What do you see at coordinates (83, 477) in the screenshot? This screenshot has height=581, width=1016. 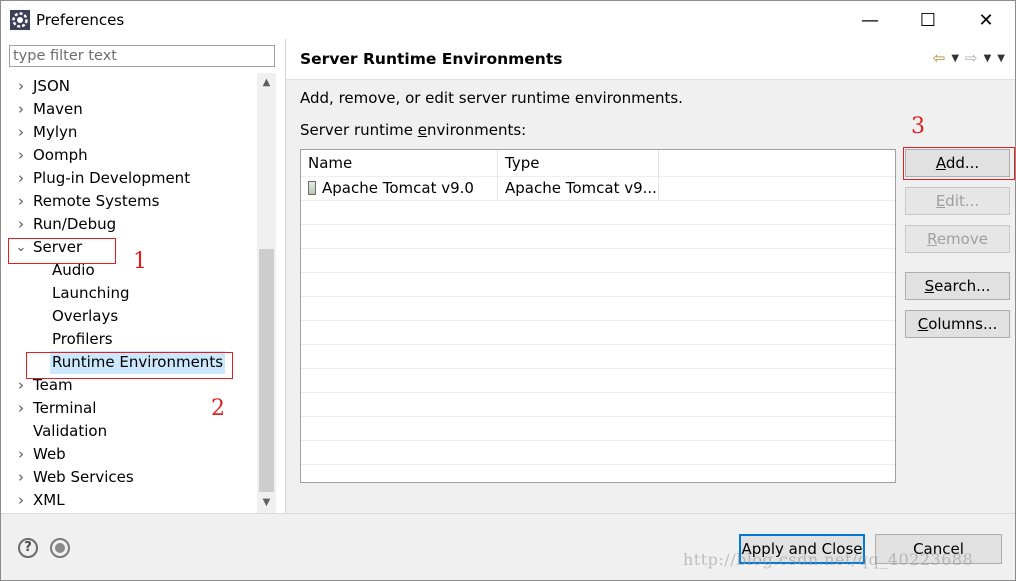 I see `tree-item-label: Web Services` at bounding box center [83, 477].